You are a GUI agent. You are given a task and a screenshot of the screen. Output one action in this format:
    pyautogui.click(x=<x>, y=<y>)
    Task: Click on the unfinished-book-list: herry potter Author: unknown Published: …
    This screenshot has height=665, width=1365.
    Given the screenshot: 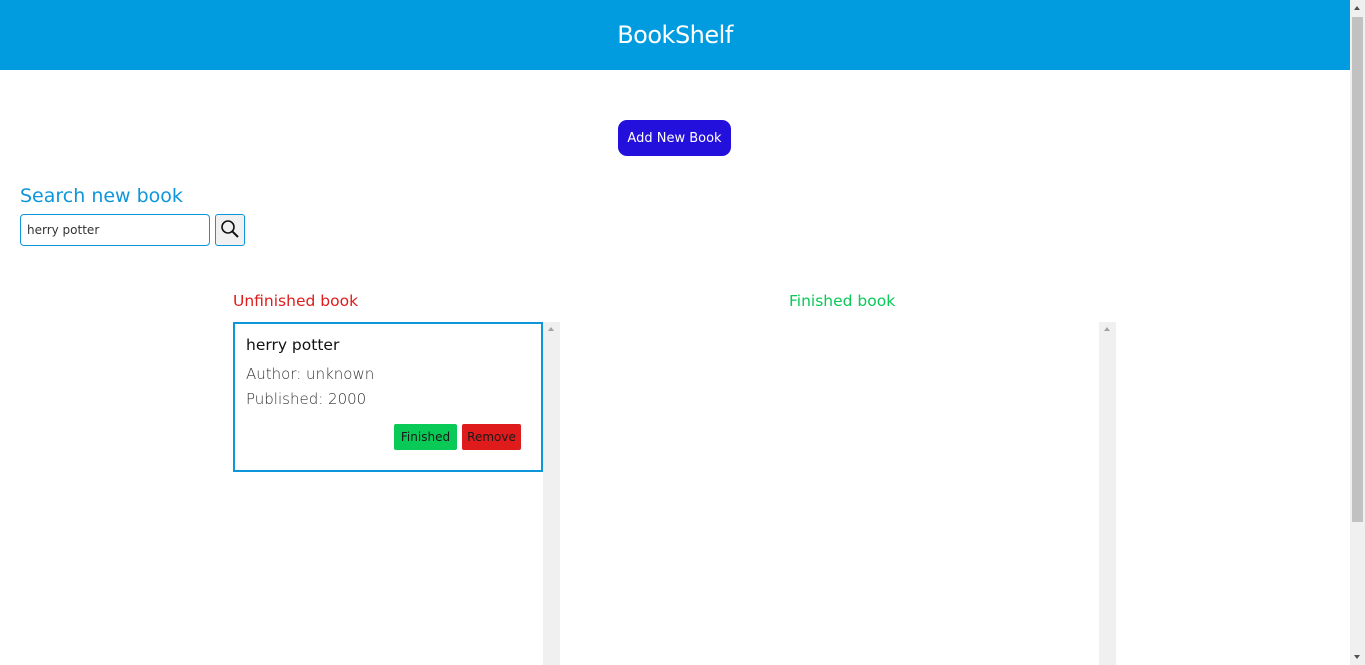 What is the action you would take?
    pyautogui.click(x=396, y=493)
    